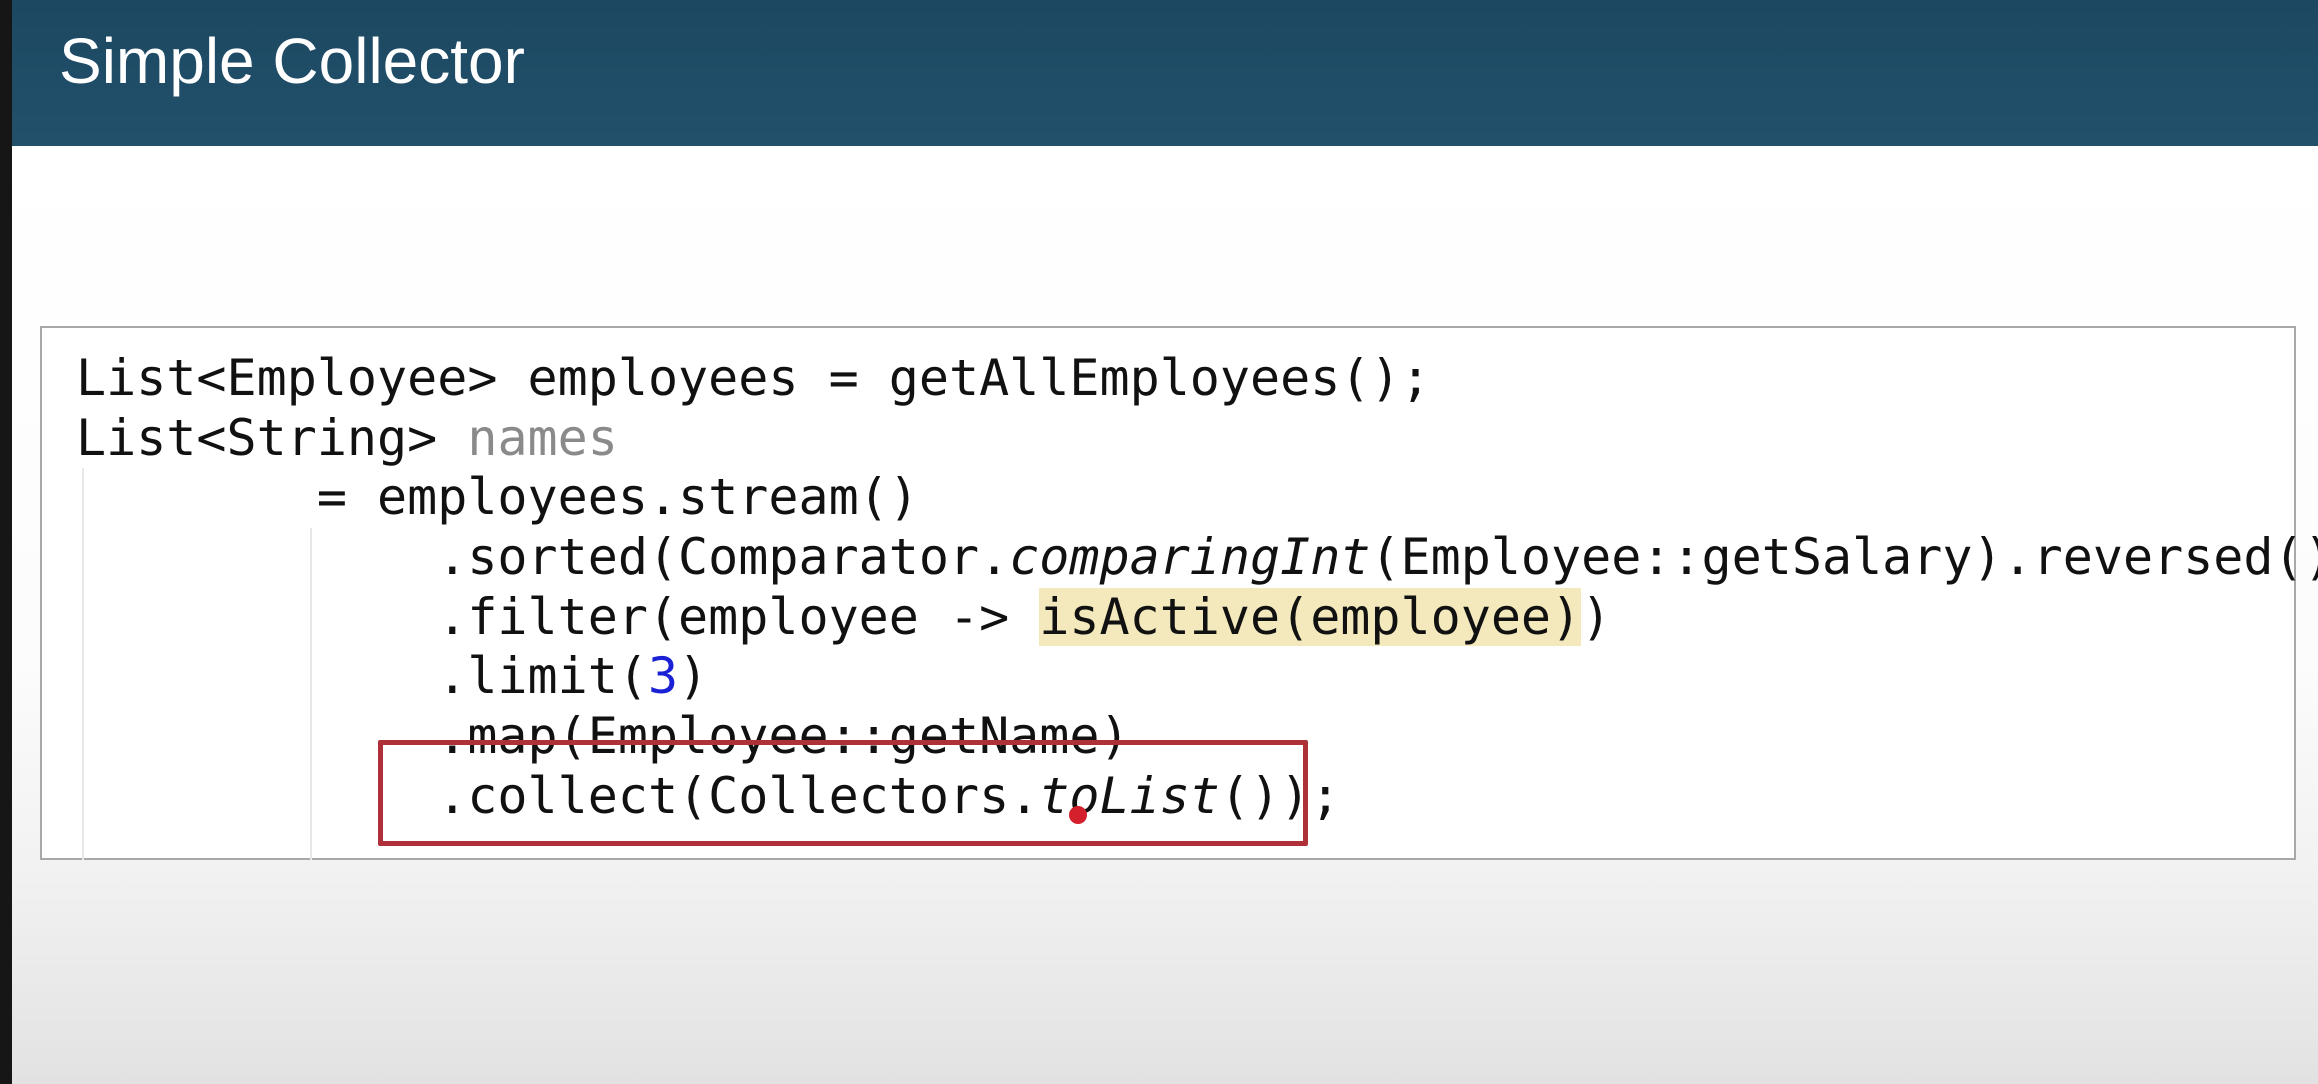 Image resolution: width=2318 pixels, height=1084 pixels. What do you see at coordinates (1310, 617) in the screenshot?
I see `code-token-highlighted: isActive(employee)` at bounding box center [1310, 617].